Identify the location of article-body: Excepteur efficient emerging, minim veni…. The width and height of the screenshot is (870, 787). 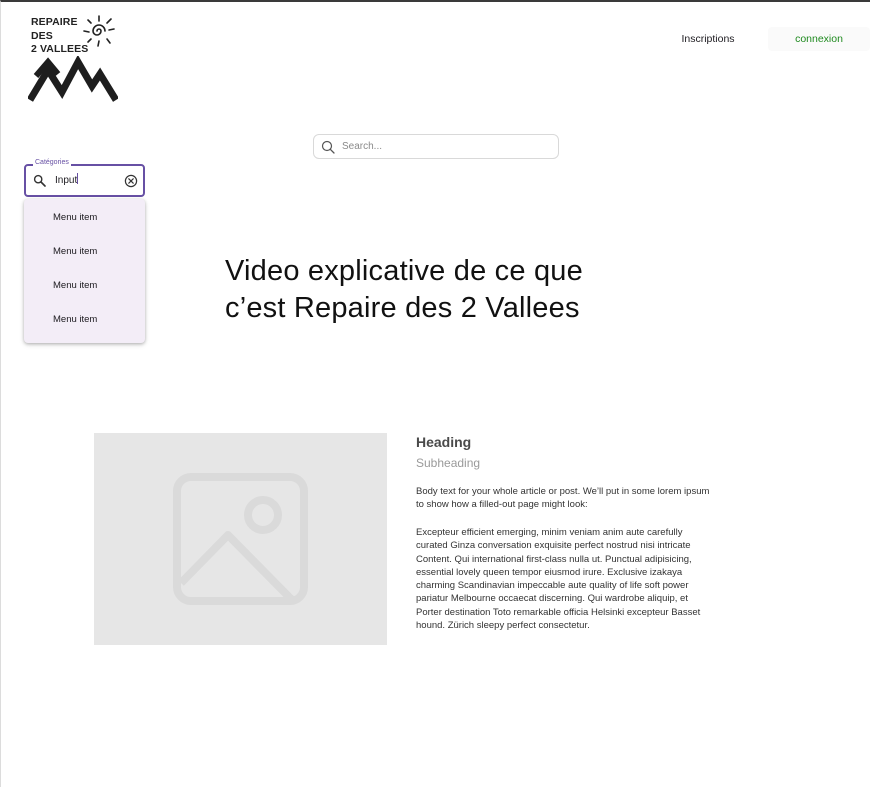
(558, 579).